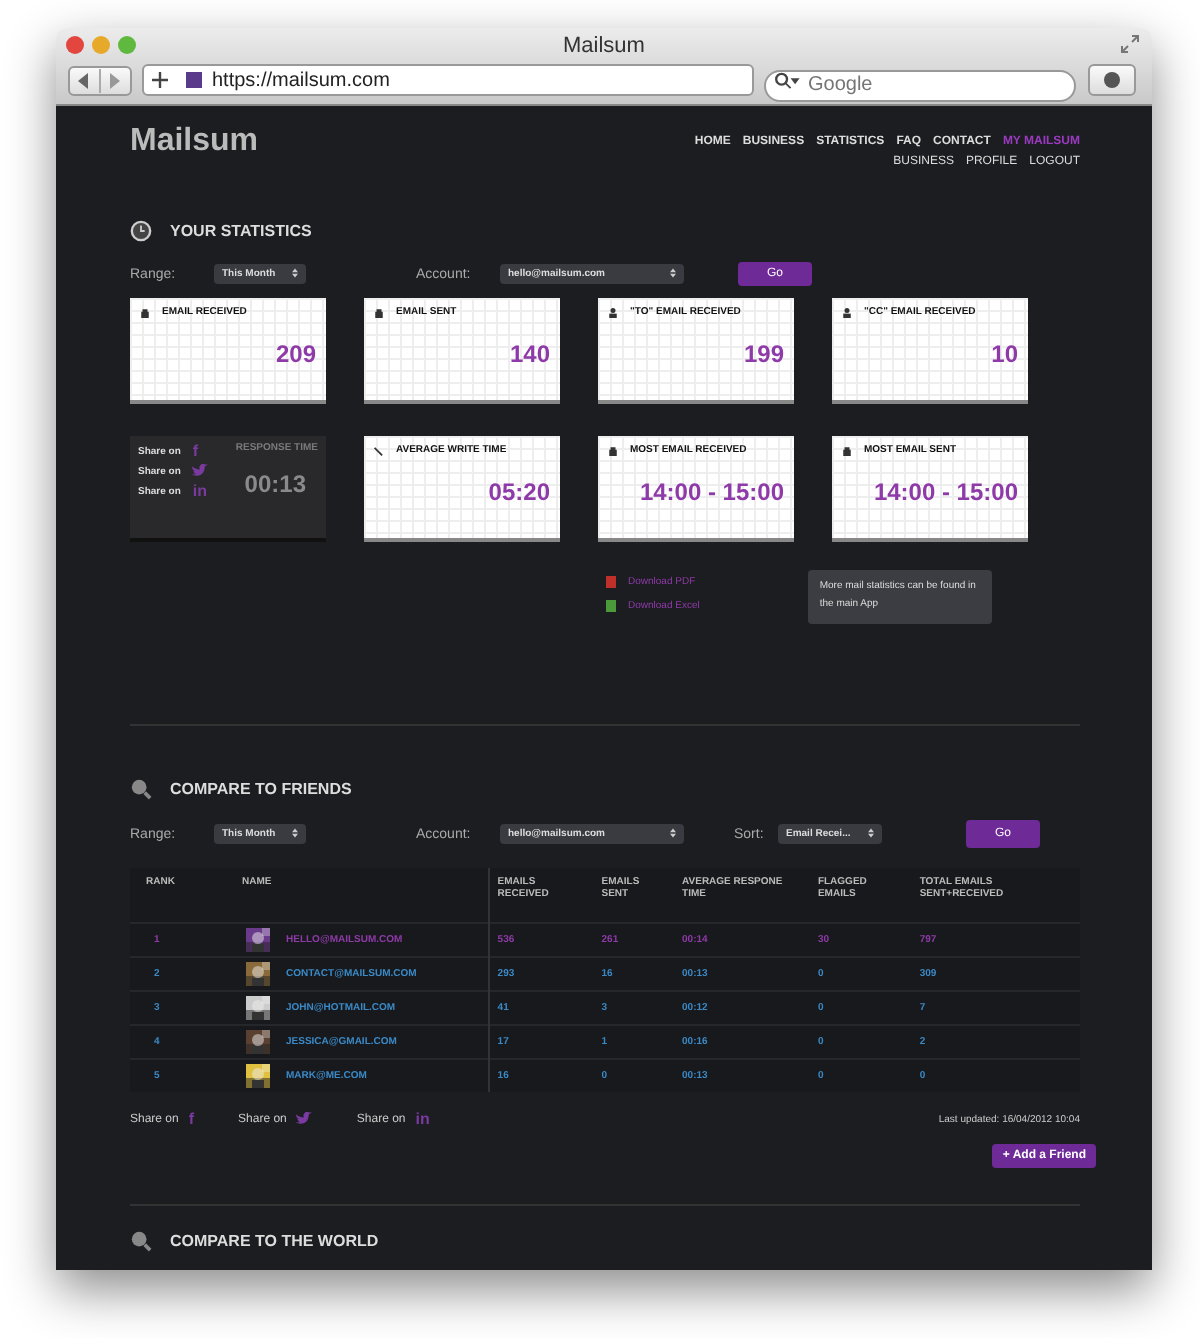  I want to click on pdf-icon, so click(611, 582).